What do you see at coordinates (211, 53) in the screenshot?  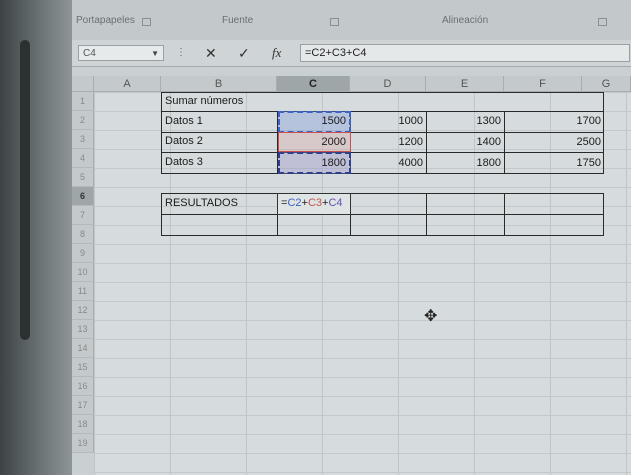 I see `cancel-icon: ✕` at bounding box center [211, 53].